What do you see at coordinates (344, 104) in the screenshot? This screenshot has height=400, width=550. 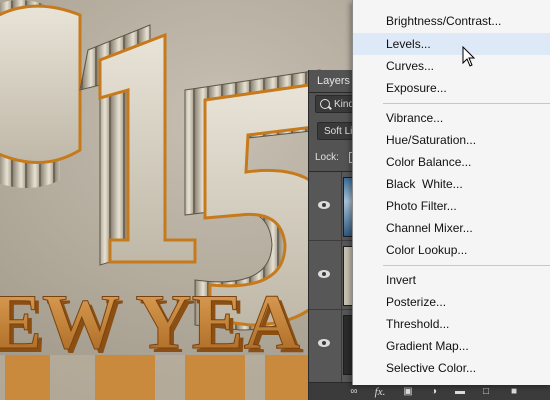 I see `filter-kind-label: Kind` at bounding box center [344, 104].